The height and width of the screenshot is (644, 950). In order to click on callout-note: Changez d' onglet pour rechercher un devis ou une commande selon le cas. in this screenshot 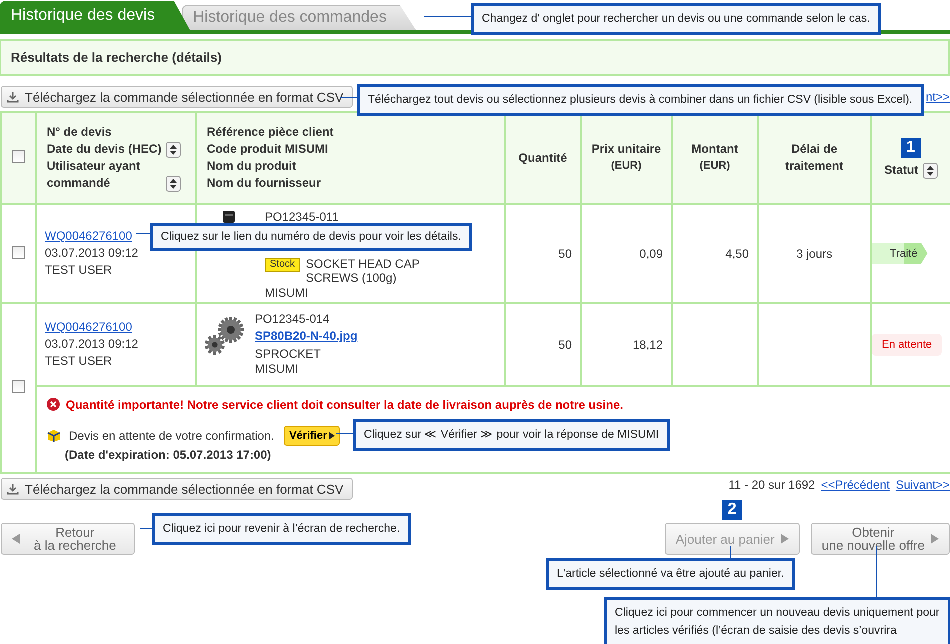, I will do `click(676, 19)`.